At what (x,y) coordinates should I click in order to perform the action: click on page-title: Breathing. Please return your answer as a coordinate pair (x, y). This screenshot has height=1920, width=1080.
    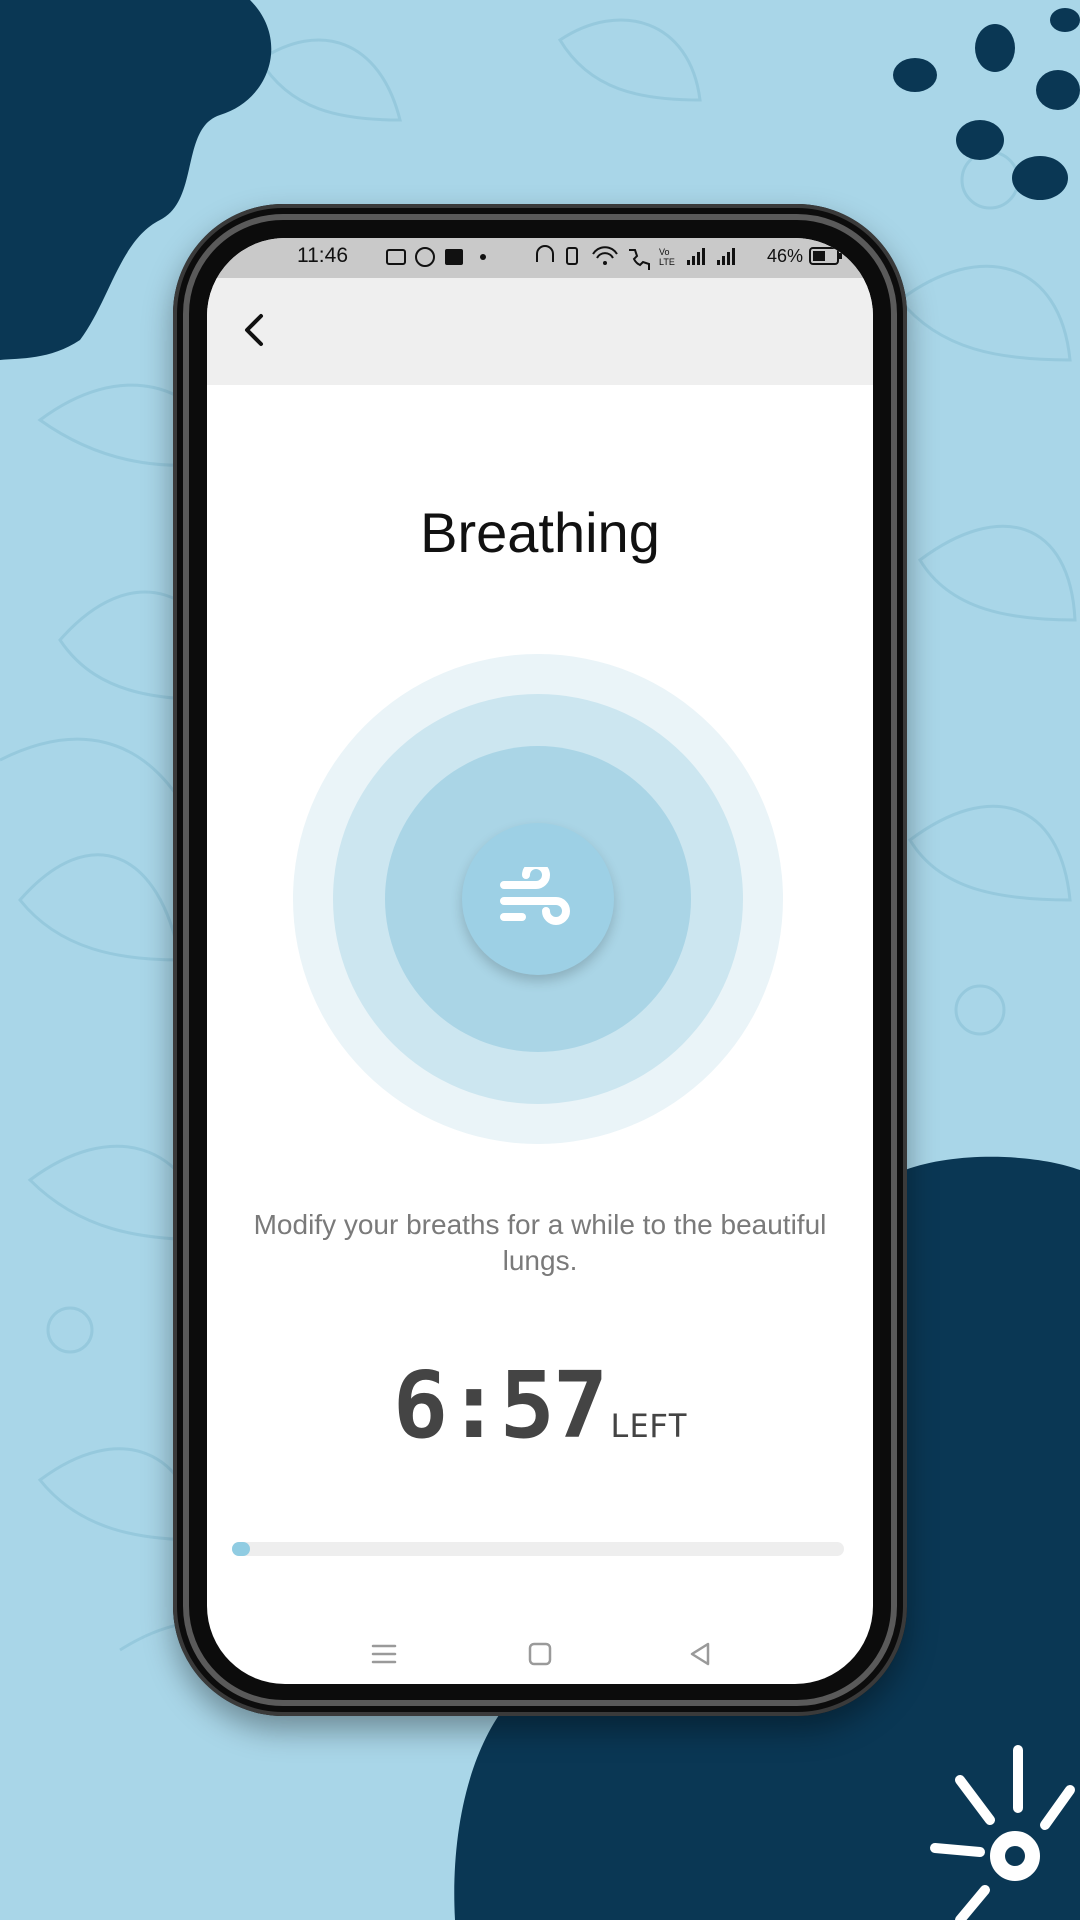
    Looking at the image, I should click on (540, 532).